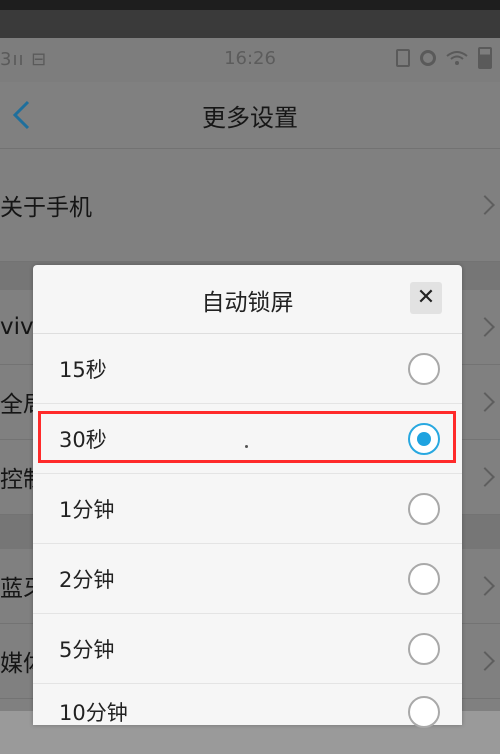  I want to click on option-15s: 15秒, so click(247, 369).